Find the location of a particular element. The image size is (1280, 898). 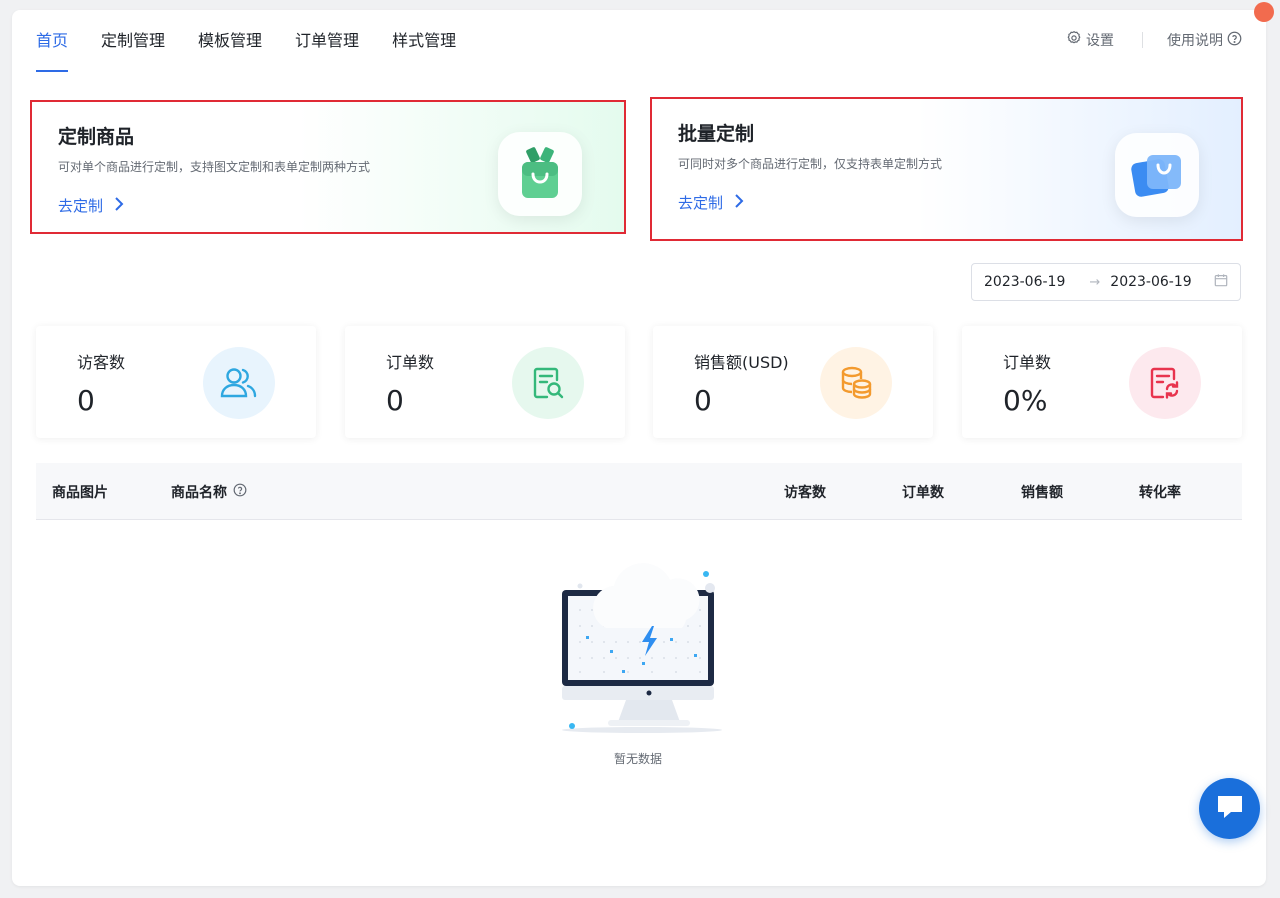

column-label: 访客数 is located at coordinates (805, 493).